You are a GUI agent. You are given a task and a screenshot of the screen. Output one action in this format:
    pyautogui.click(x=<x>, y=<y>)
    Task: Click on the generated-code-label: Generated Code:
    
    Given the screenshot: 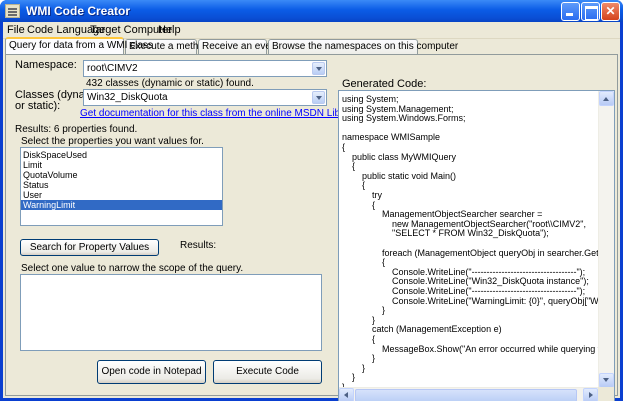 What is the action you would take?
    pyautogui.click(x=384, y=84)
    